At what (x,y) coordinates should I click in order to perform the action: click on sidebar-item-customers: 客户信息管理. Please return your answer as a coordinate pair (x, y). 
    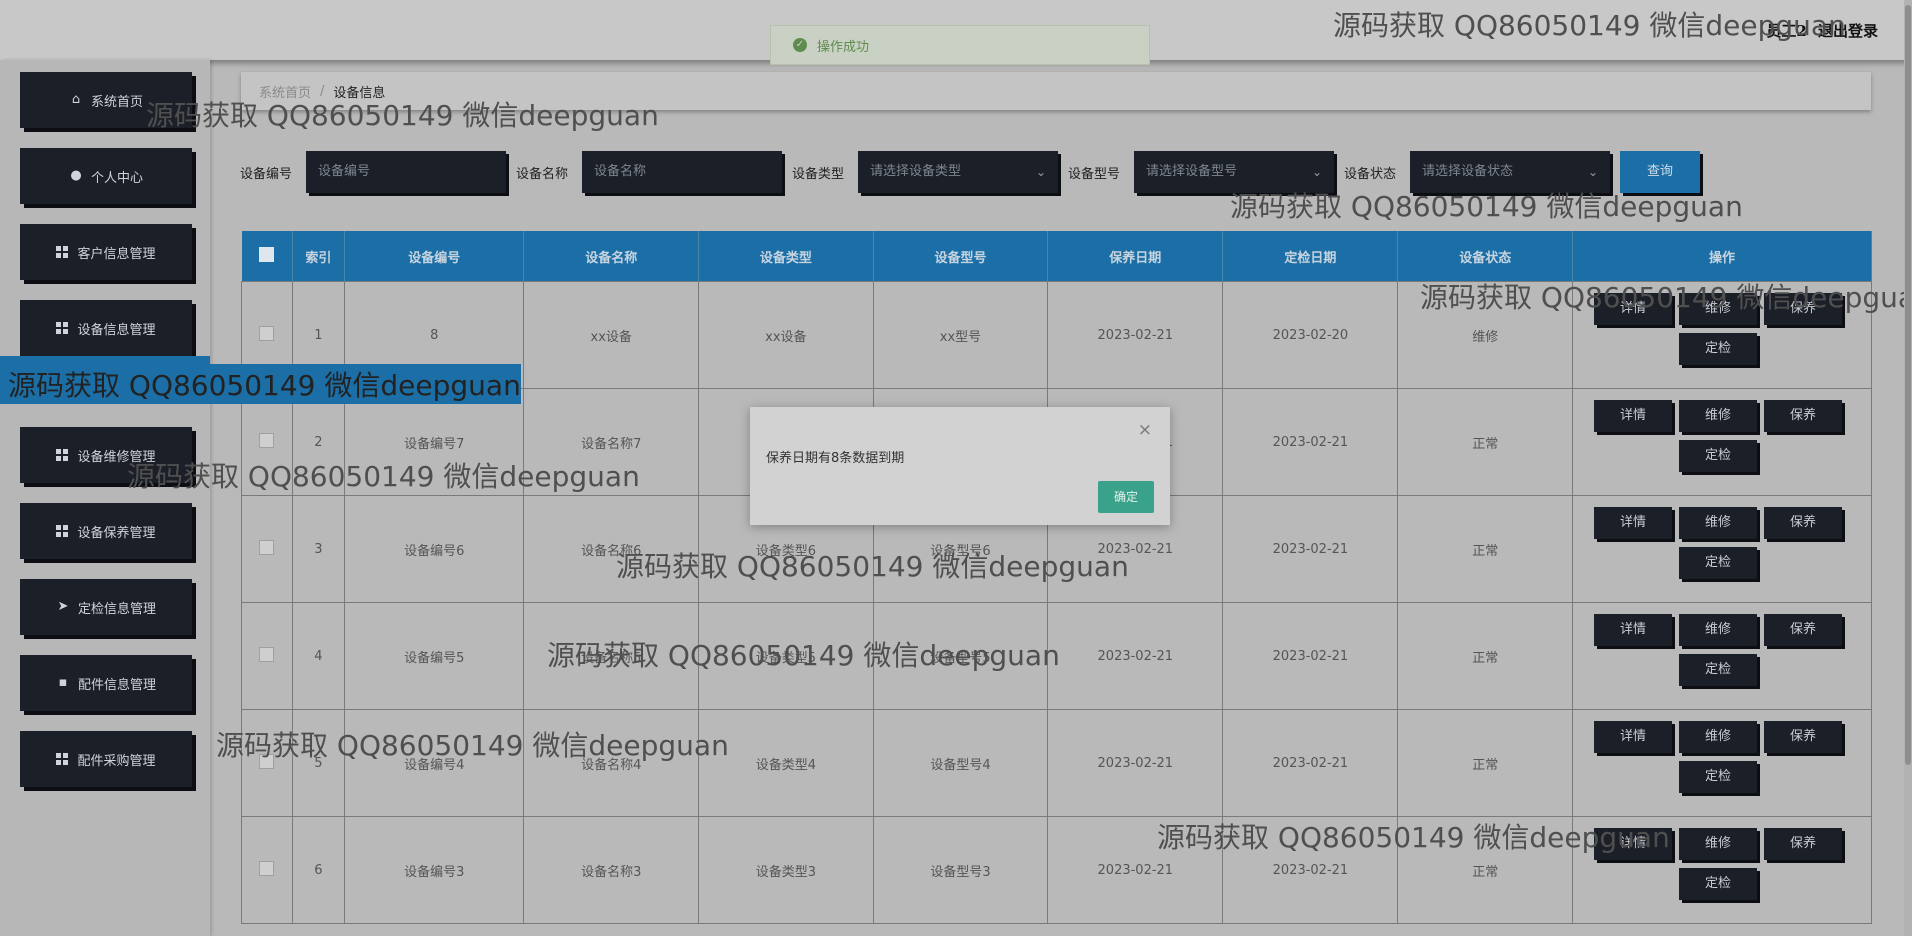
    Looking at the image, I should click on (106, 252).